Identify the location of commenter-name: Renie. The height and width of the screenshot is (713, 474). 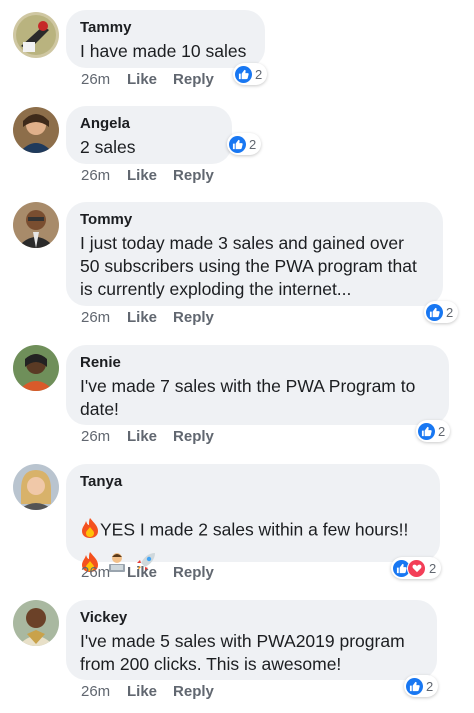
(257, 363).